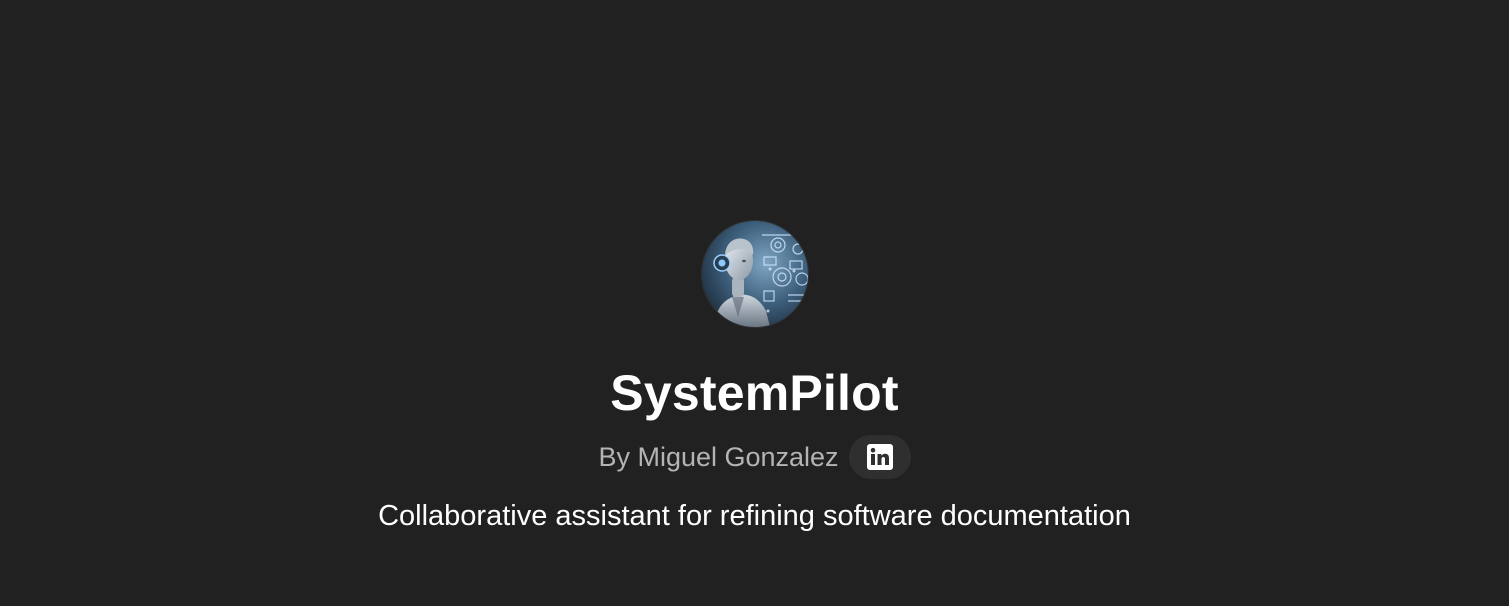  I want to click on avatar, so click(754, 274).